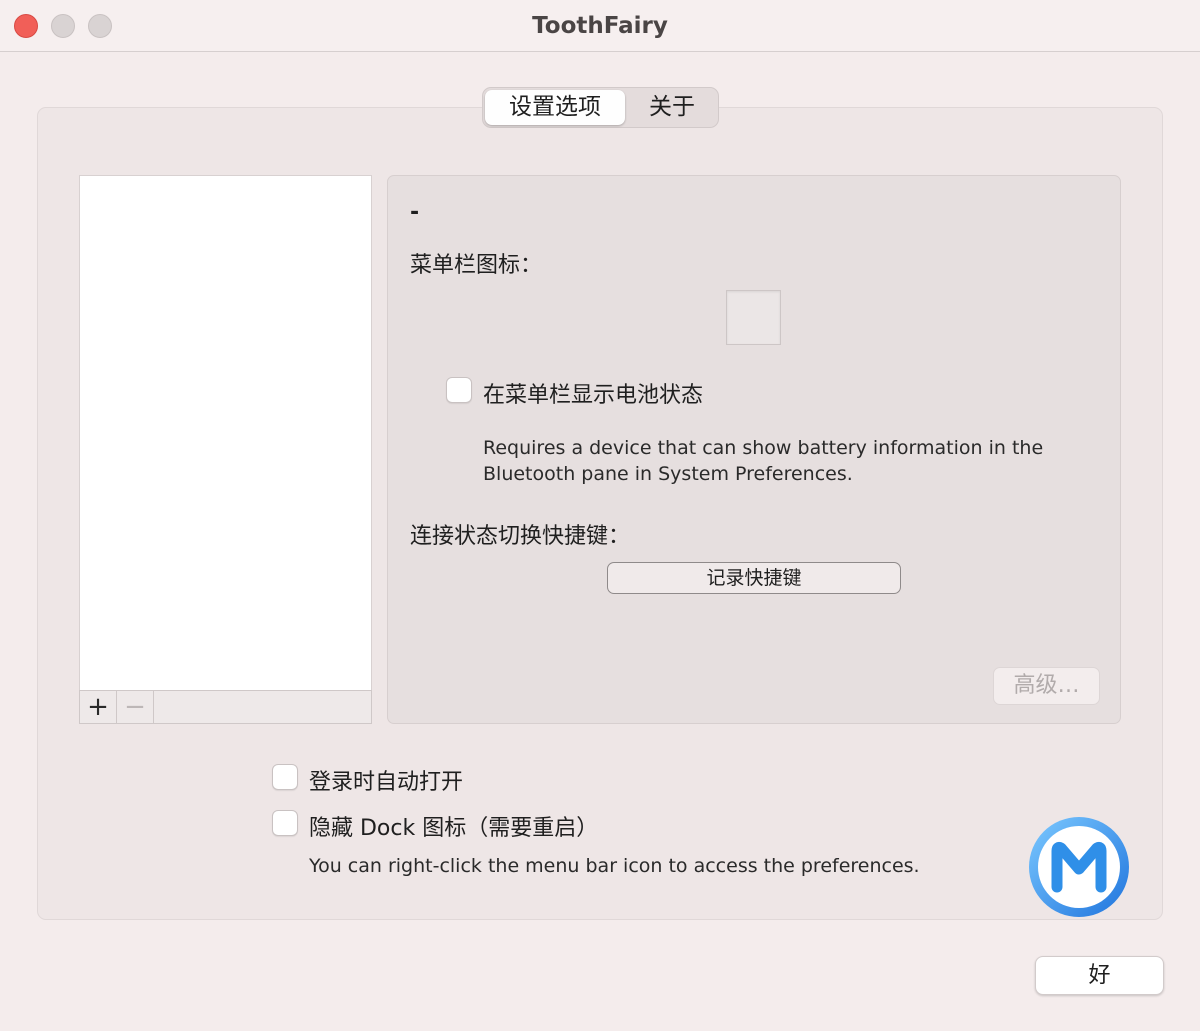 The width and height of the screenshot is (1200, 1031). I want to click on app-logo-icon, so click(1079, 867).